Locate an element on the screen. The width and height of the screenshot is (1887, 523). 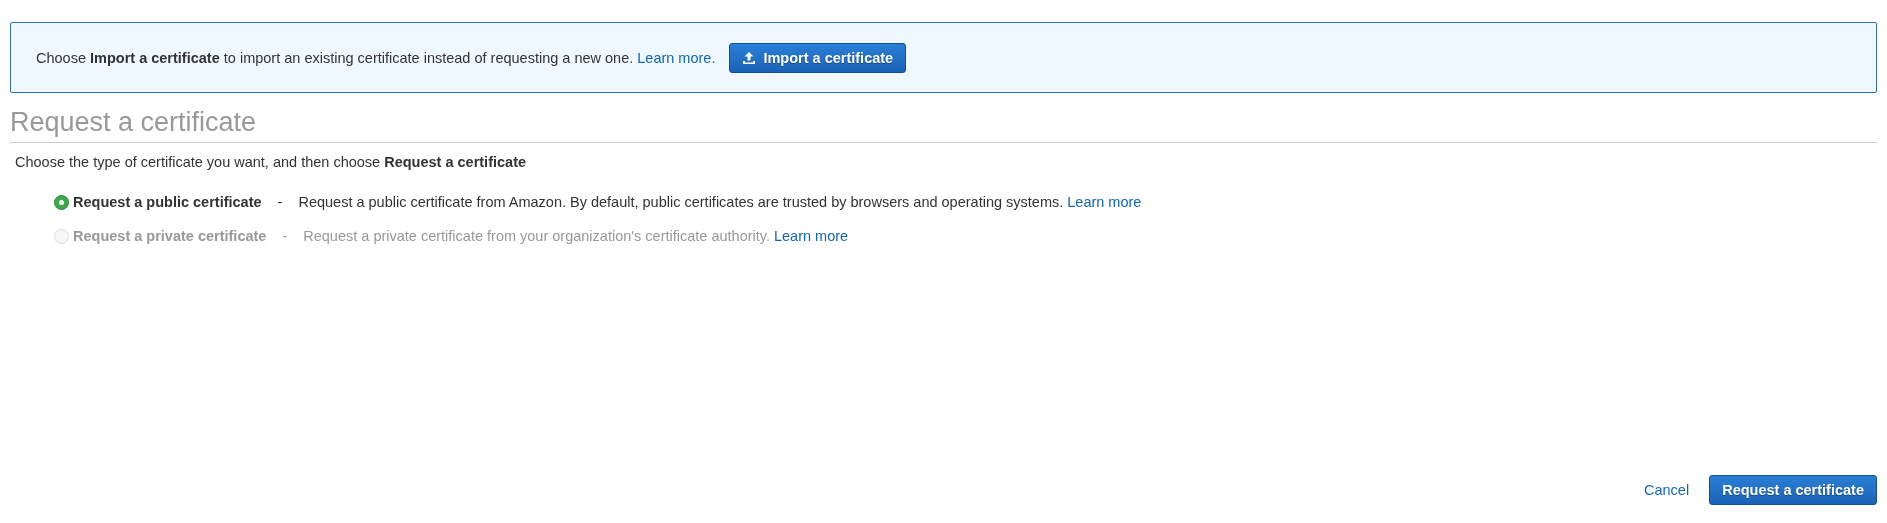
learn-more-link: Learn more. is located at coordinates (676, 57).